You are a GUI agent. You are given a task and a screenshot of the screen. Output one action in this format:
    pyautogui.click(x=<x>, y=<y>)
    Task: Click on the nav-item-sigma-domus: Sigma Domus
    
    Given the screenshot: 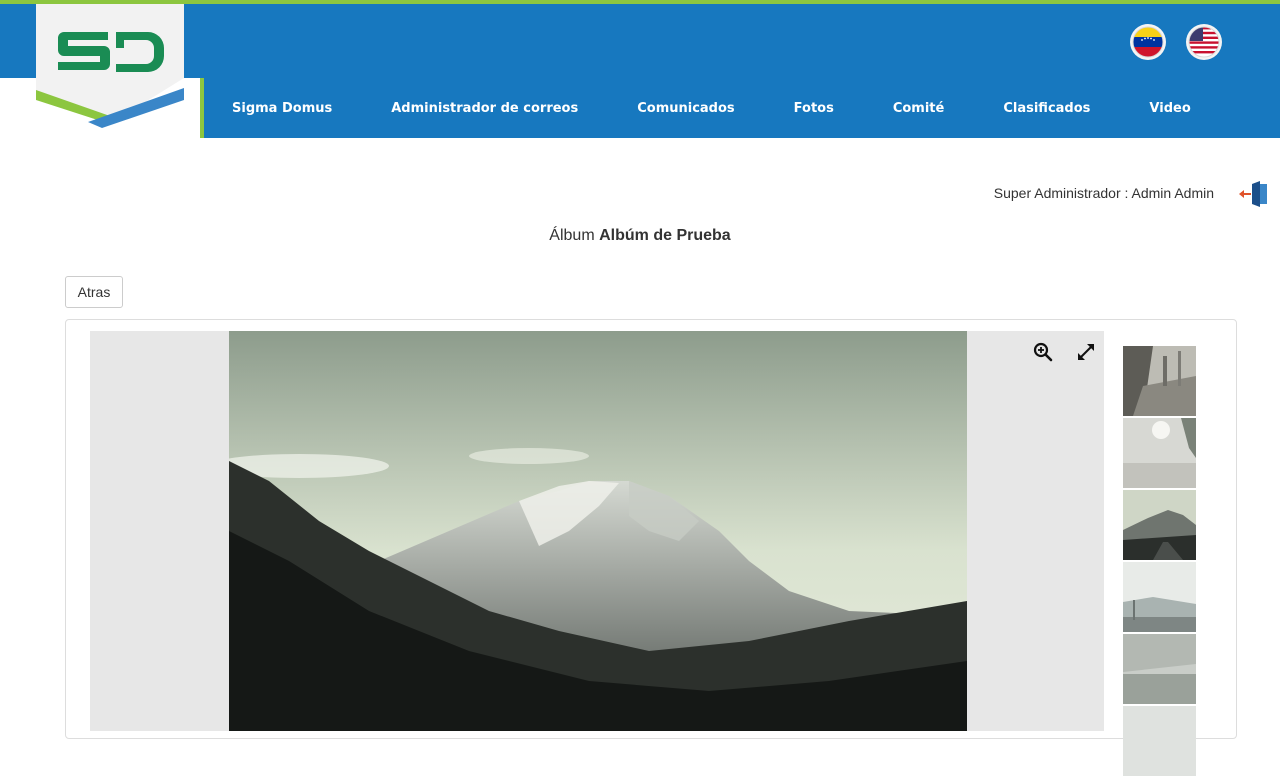 What is the action you would take?
    pyautogui.click(x=282, y=108)
    